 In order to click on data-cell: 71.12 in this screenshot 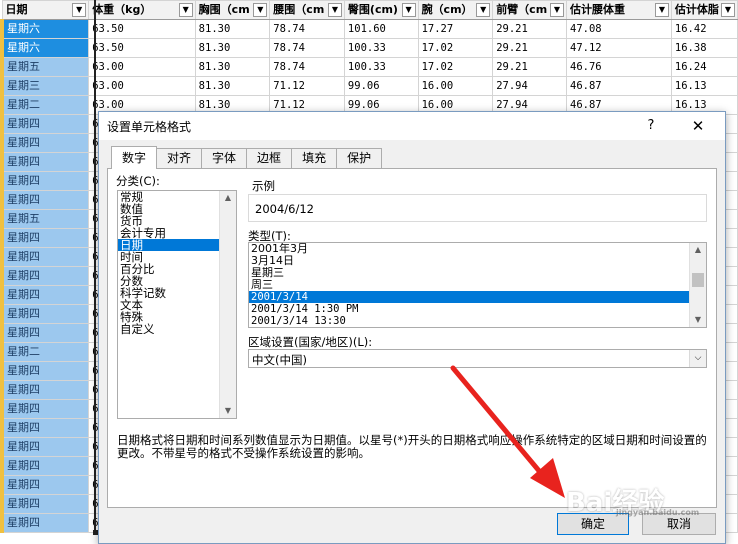, I will do `click(307, 86)`.